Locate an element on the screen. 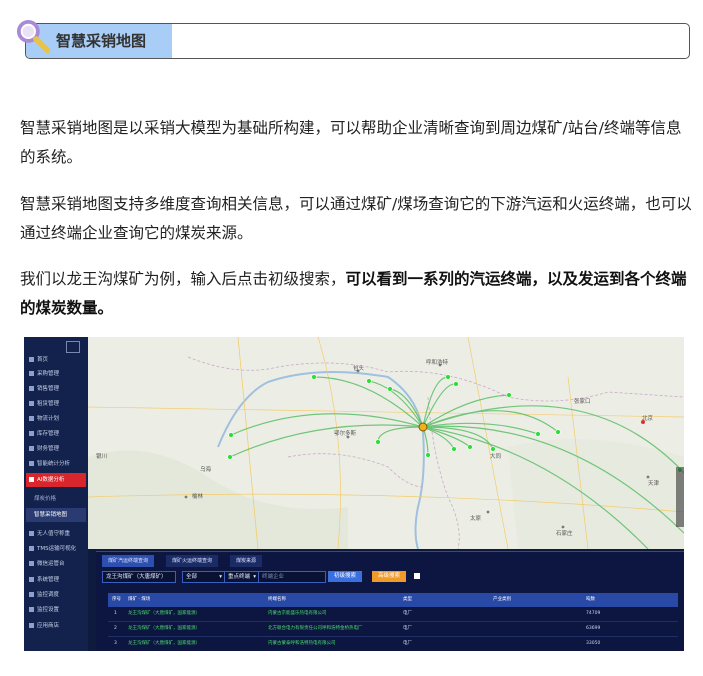 Image resolution: width=703 pixels, height=676 pixels. tab-coal-source: 煤炭来源 is located at coordinates (246, 561).